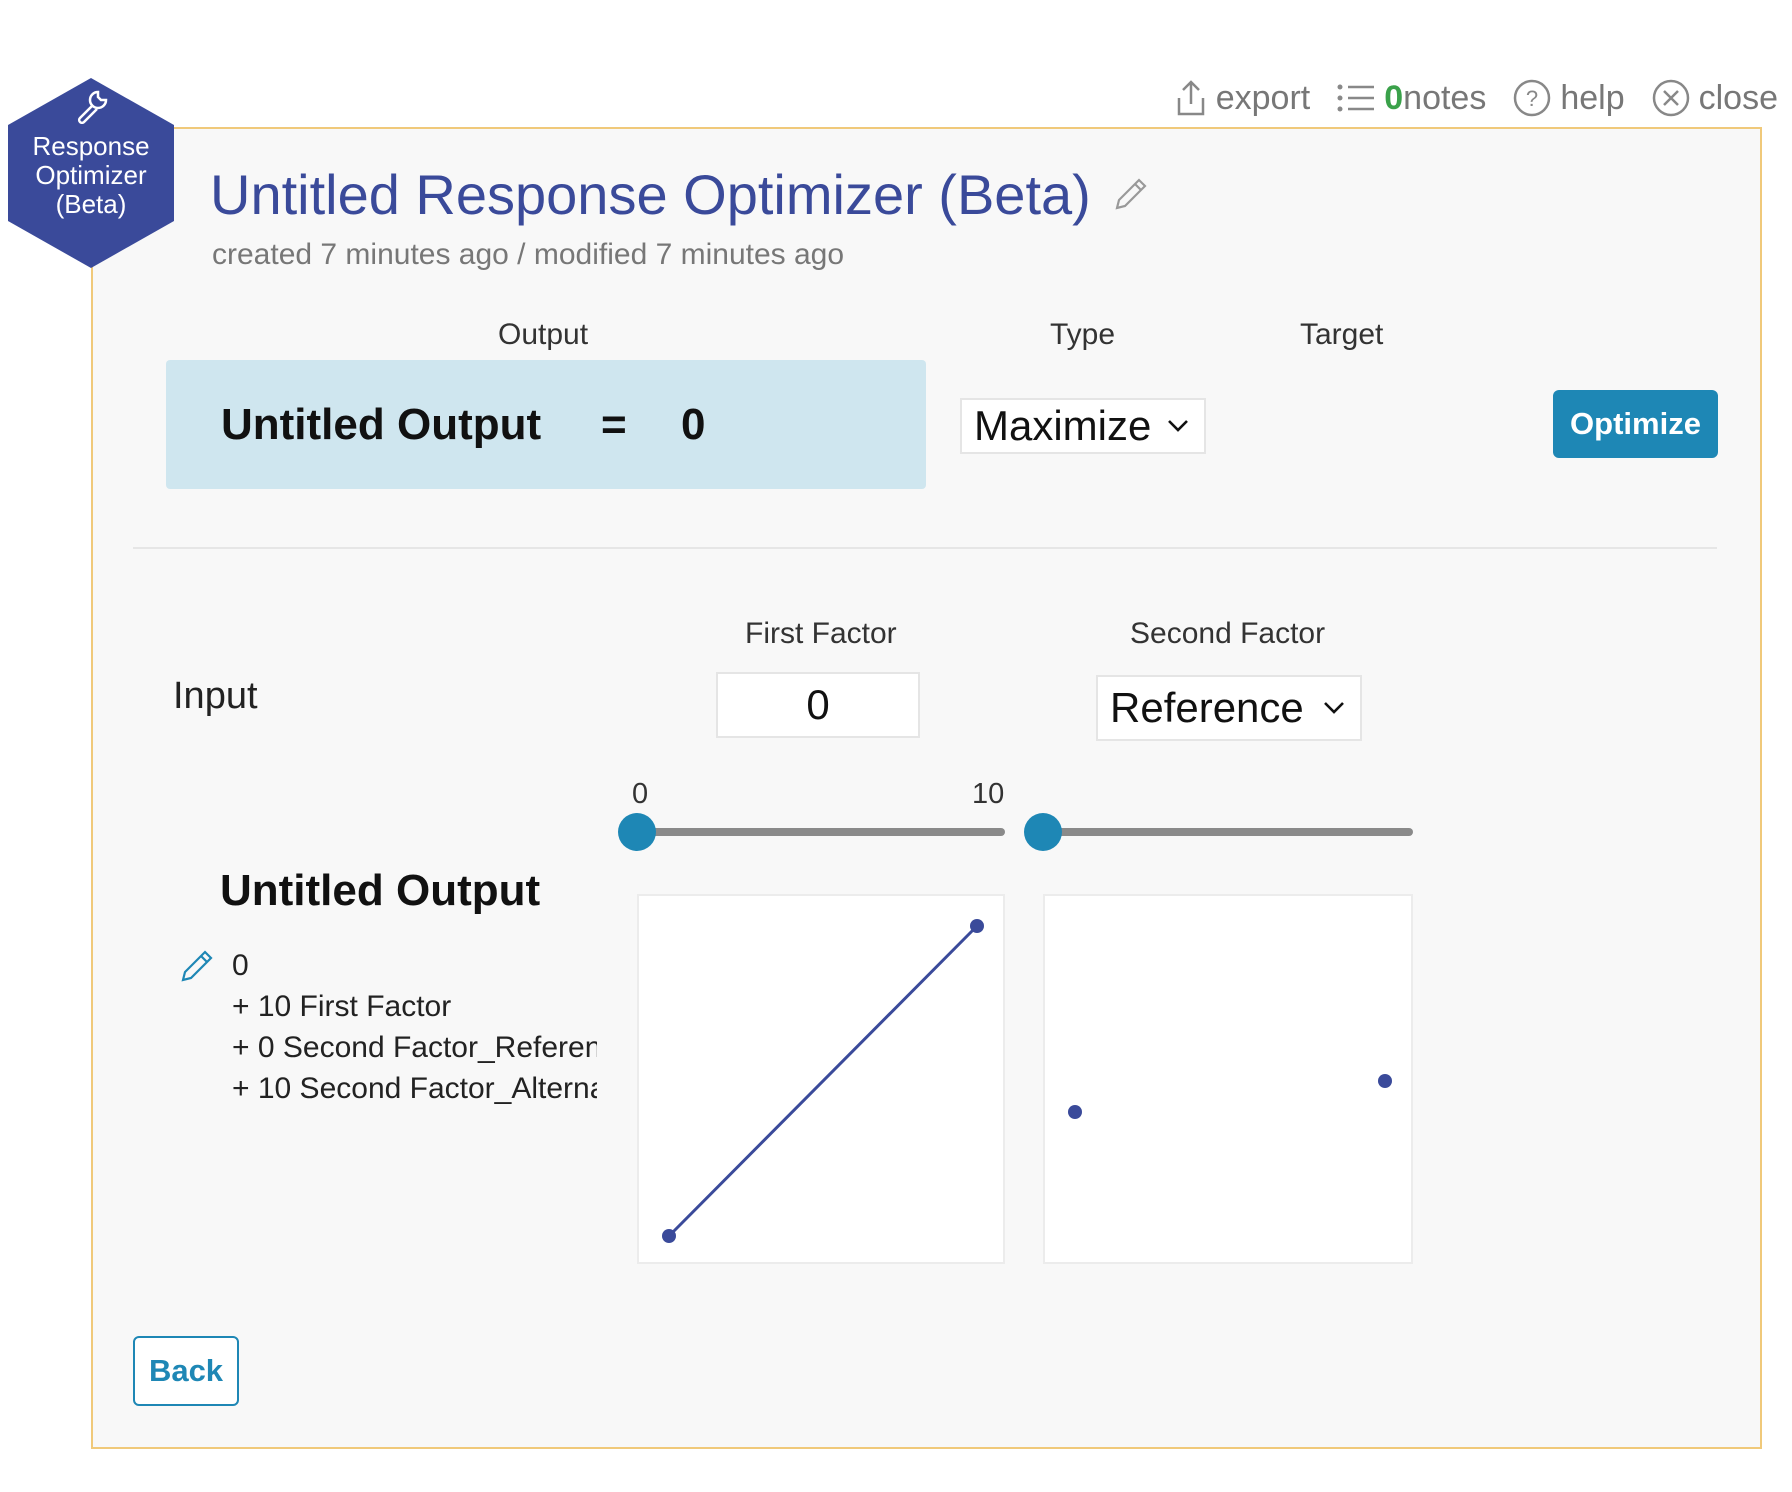 The width and height of the screenshot is (1792, 1492). I want to click on close-icon, so click(1670, 98).